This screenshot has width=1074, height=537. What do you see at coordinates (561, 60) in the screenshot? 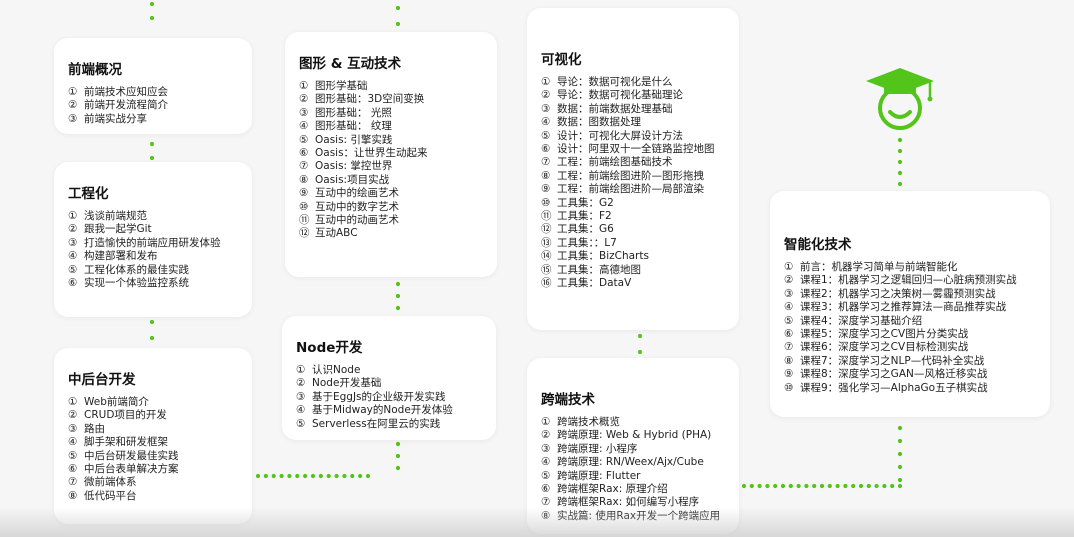
I see `card-title: 可视化` at bounding box center [561, 60].